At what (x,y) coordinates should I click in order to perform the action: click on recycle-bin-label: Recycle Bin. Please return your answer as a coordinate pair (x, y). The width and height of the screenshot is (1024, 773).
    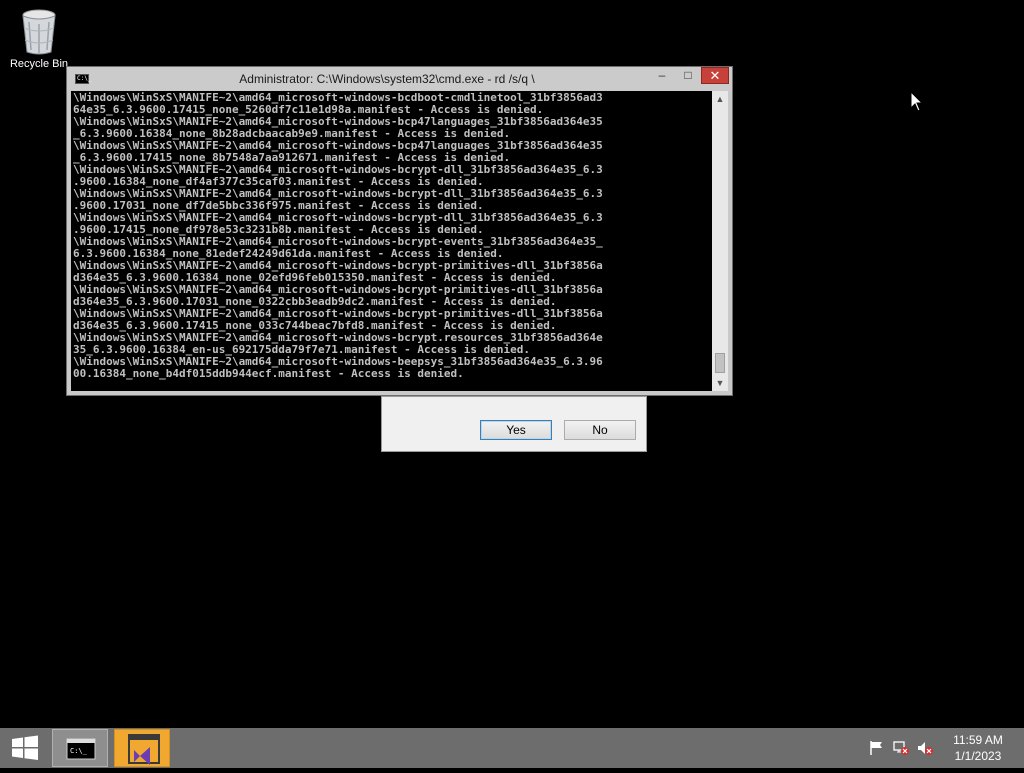
    Looking at the image, I should click on (39, 64).